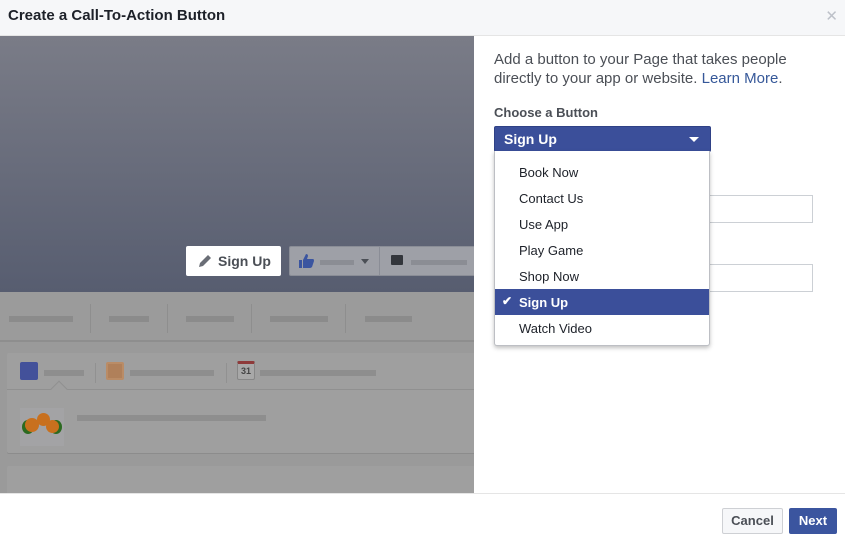 Image resolution: width=845 pixels, height=542 pixels. I want to click on menu-item-contact-us: Contact Us, so click(602, 198).